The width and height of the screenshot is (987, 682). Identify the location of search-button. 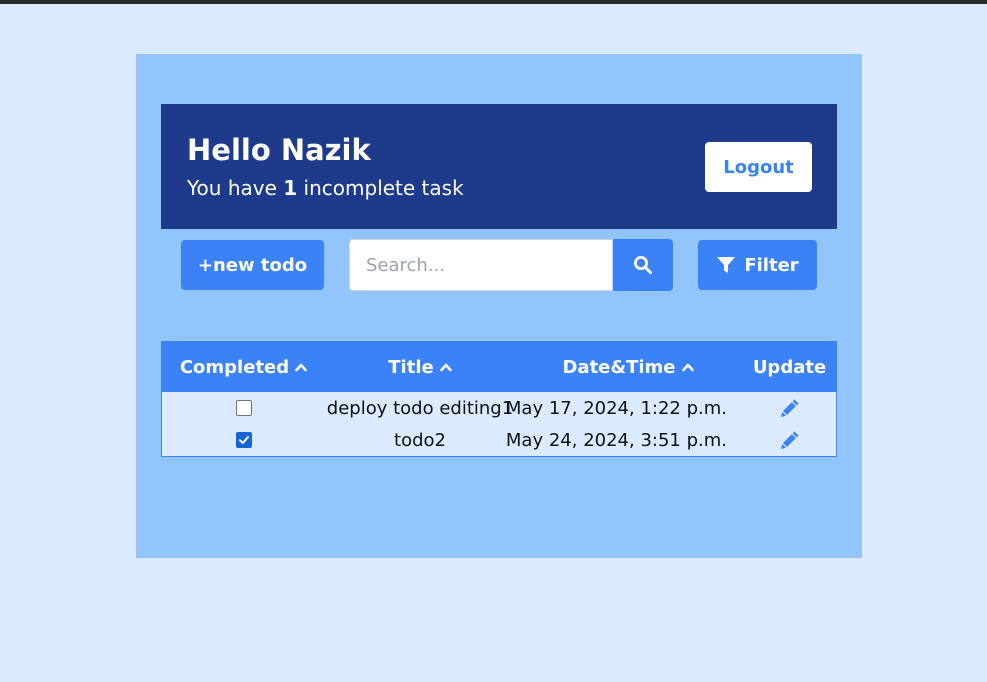
(643, 265).